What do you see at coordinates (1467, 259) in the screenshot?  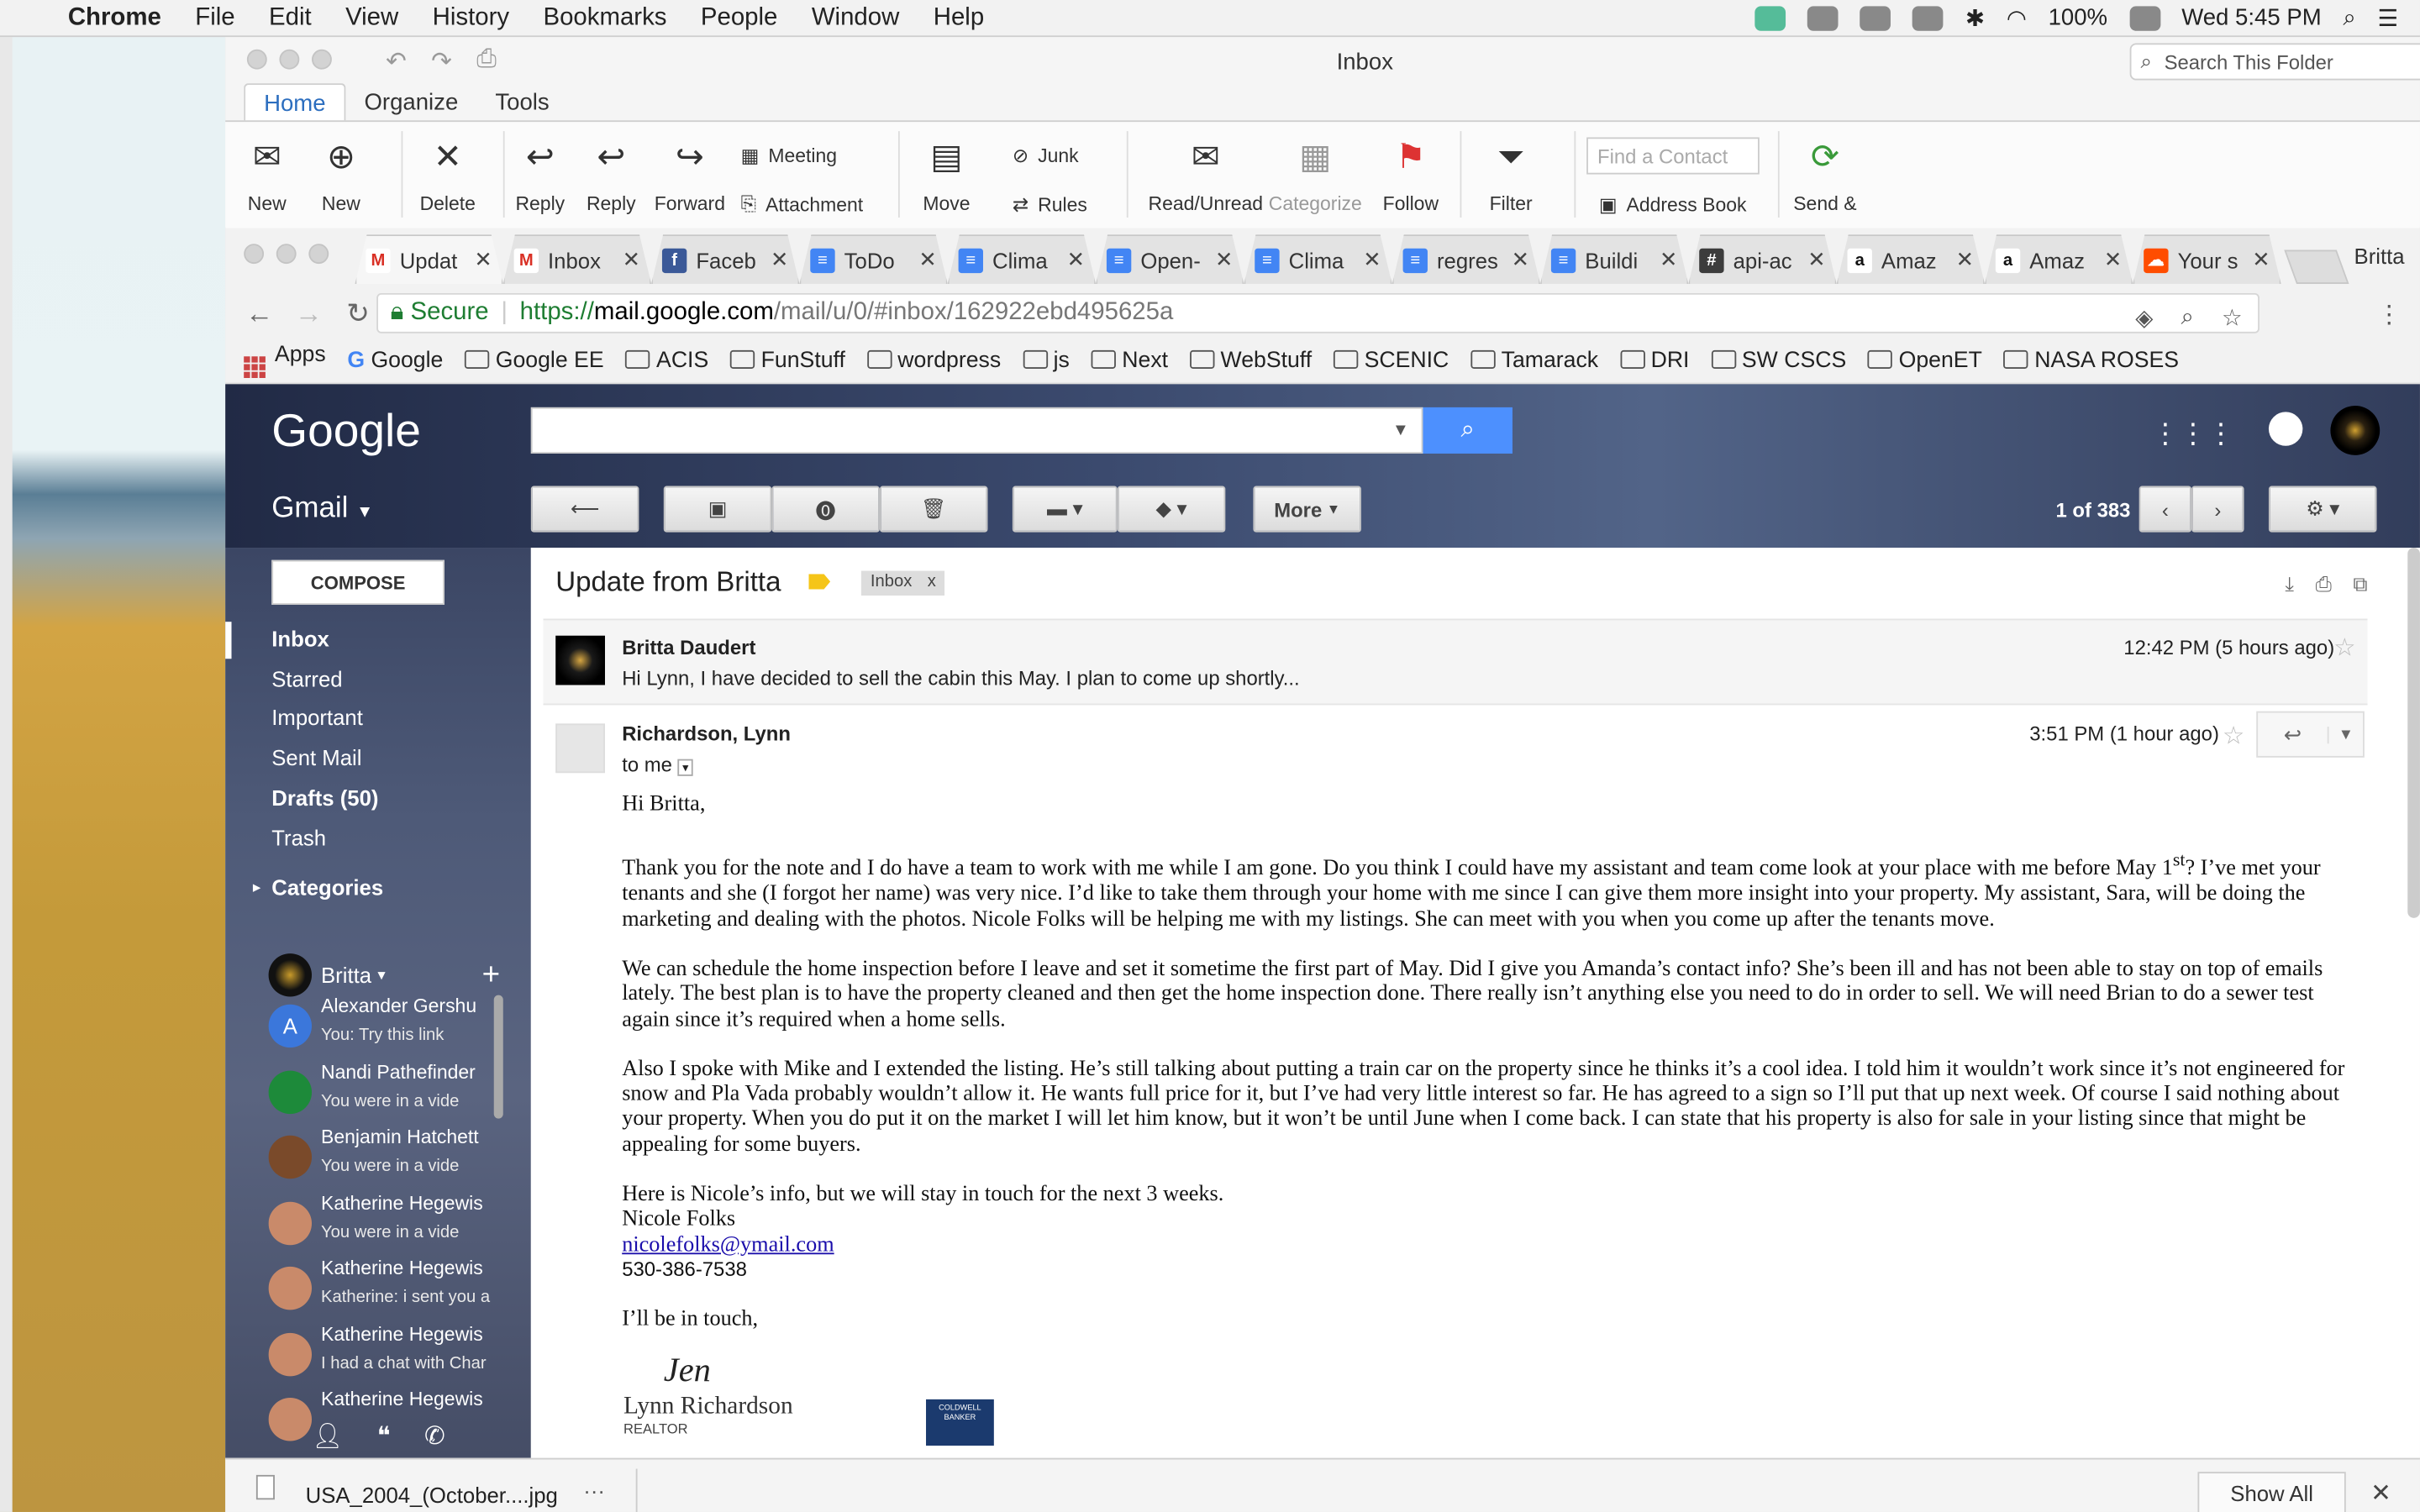 I see `tab-7: ≡ regres ✕` at bounding box center [1467, 259].